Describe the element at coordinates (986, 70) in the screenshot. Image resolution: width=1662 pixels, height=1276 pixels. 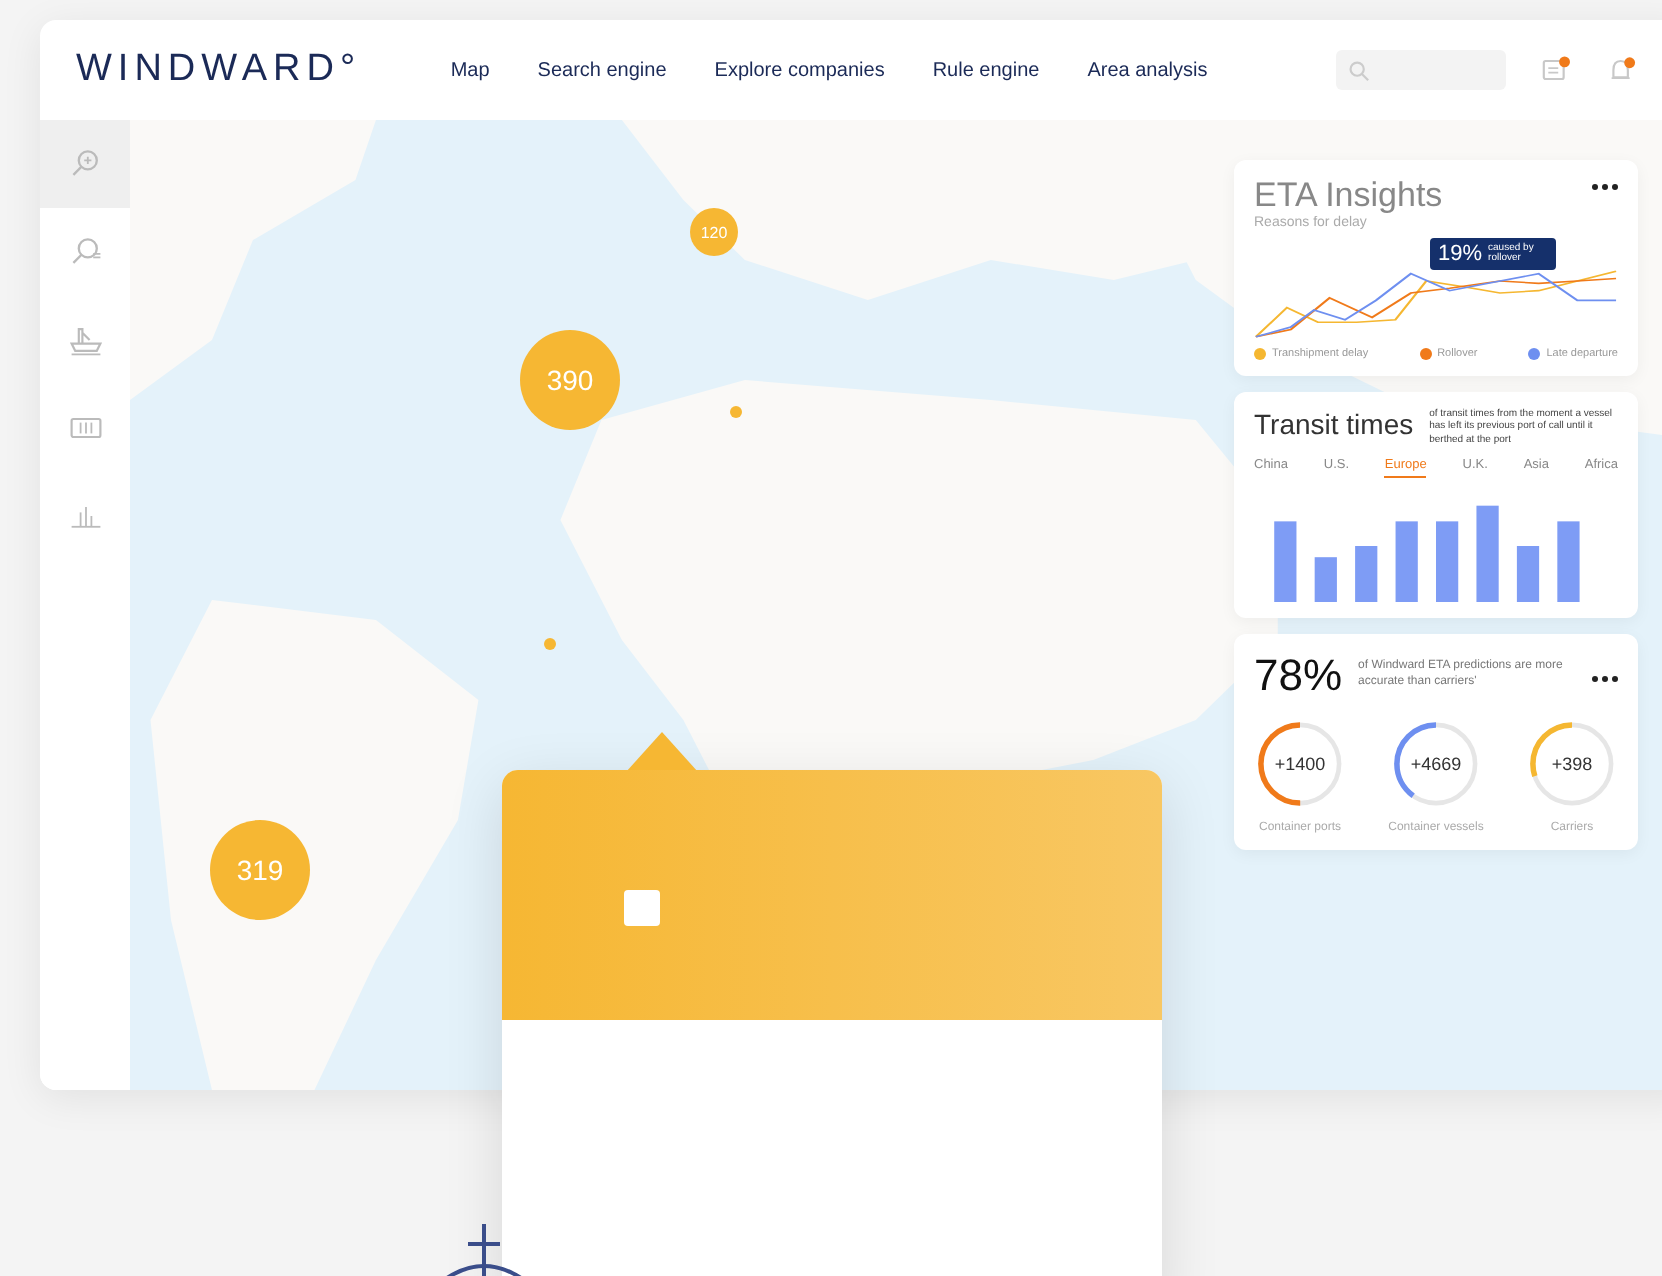
I see `nav-link: Rule engine` at that location.